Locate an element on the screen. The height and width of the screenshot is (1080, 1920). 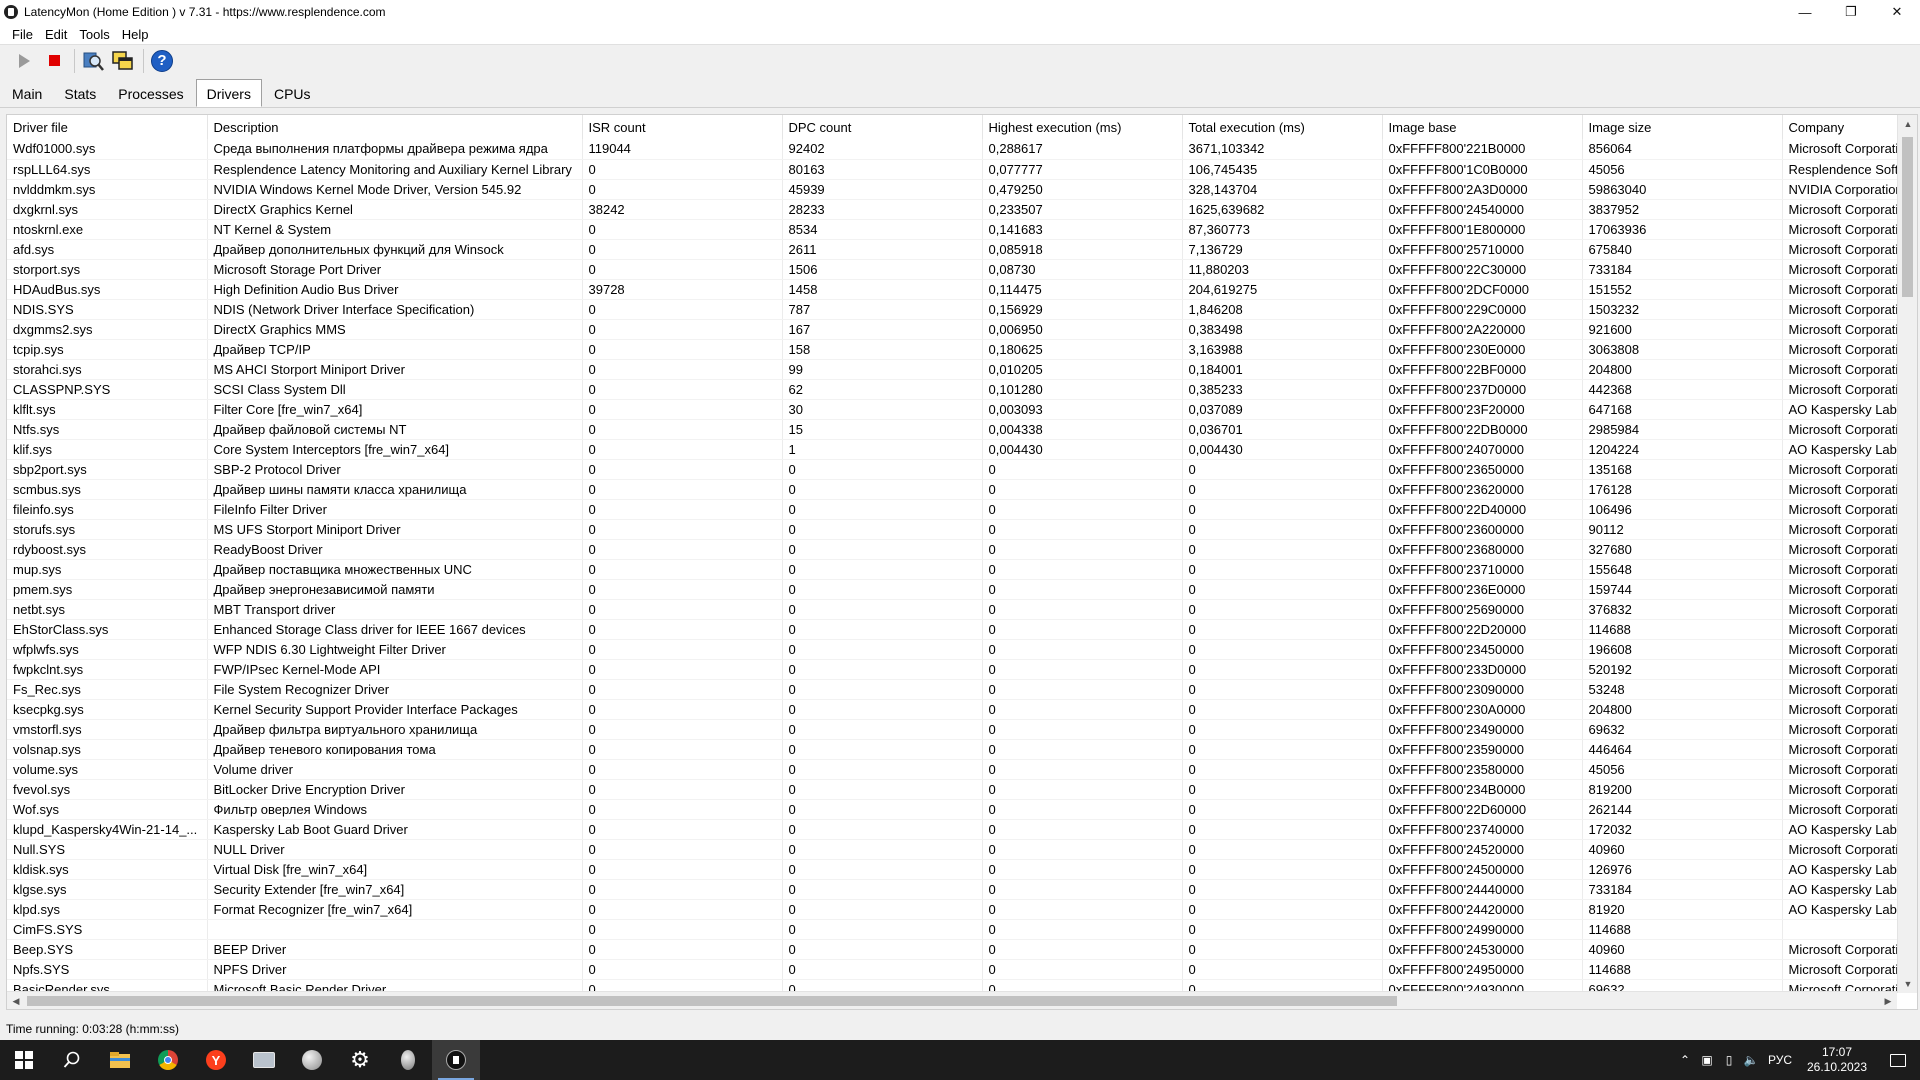
scroll-right-icon: ▶ is located at coordinates (1888, 1000).